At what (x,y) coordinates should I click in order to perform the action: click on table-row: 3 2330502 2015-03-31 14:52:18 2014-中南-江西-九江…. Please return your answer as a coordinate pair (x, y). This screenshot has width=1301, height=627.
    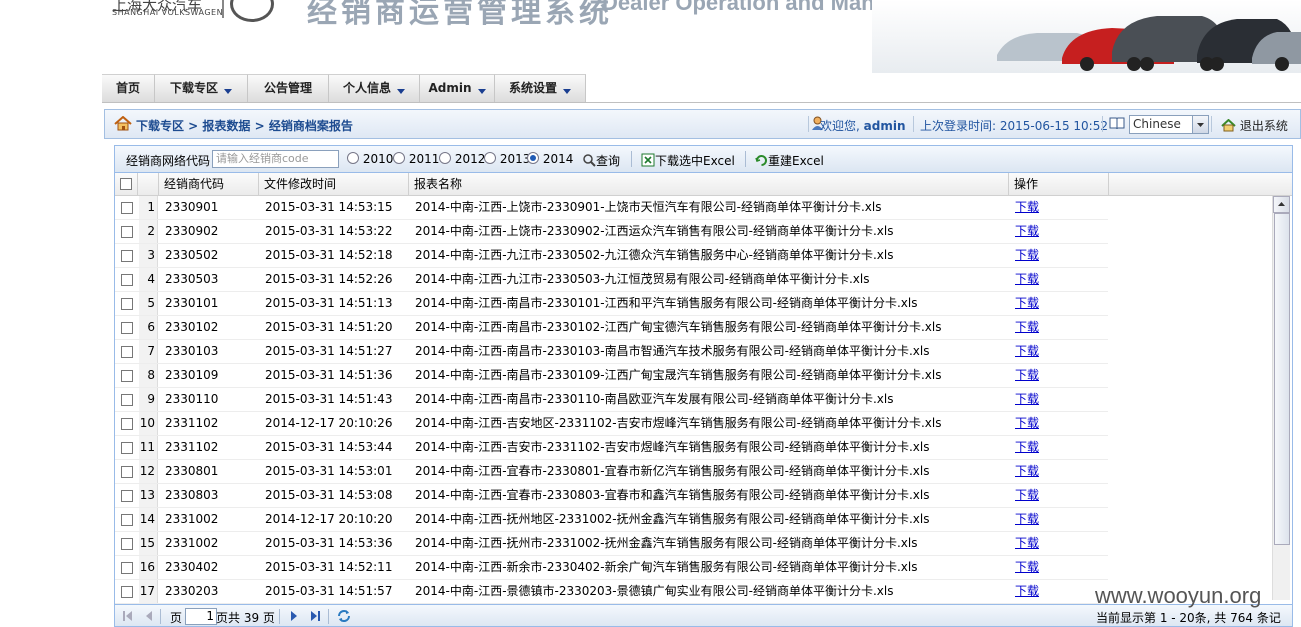
    Looking at the image, I should click on (611, 256).